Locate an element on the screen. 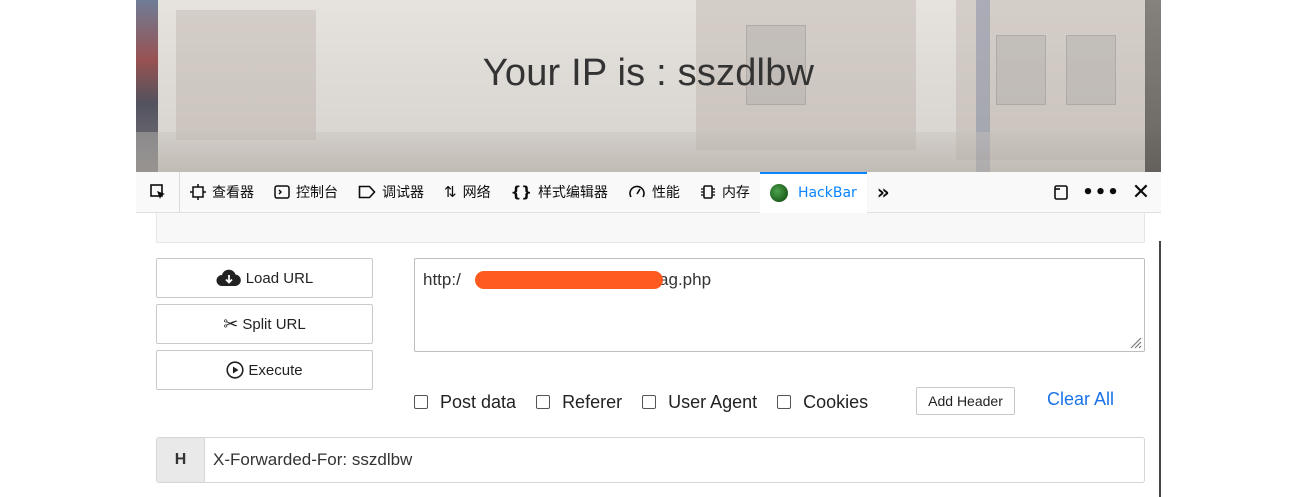 The width and height of the screenshot is (1311, 497). play-circle-icon is located at coordinates (235, 370).